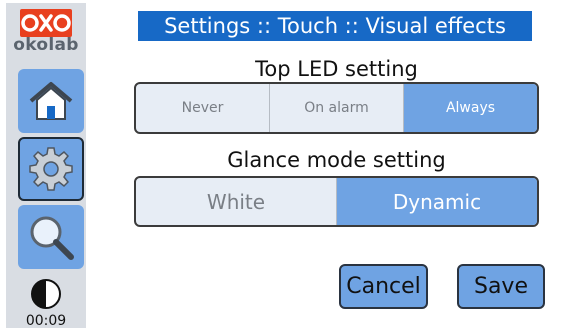 Image resolution: width=579 pixels, height=330 pixels. Describe the element at coordinates (202, 108) in the screenshot. I see `led-option-never: Never` at that location.